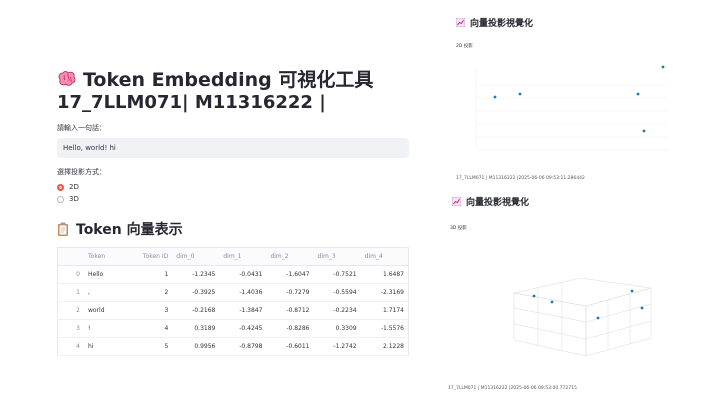 This screenshot has height=405, width=720. What do you see at coordinates (147, 310) in the screenshot?
I see `cell-token-id: 3` at bounding box center [147, 310].